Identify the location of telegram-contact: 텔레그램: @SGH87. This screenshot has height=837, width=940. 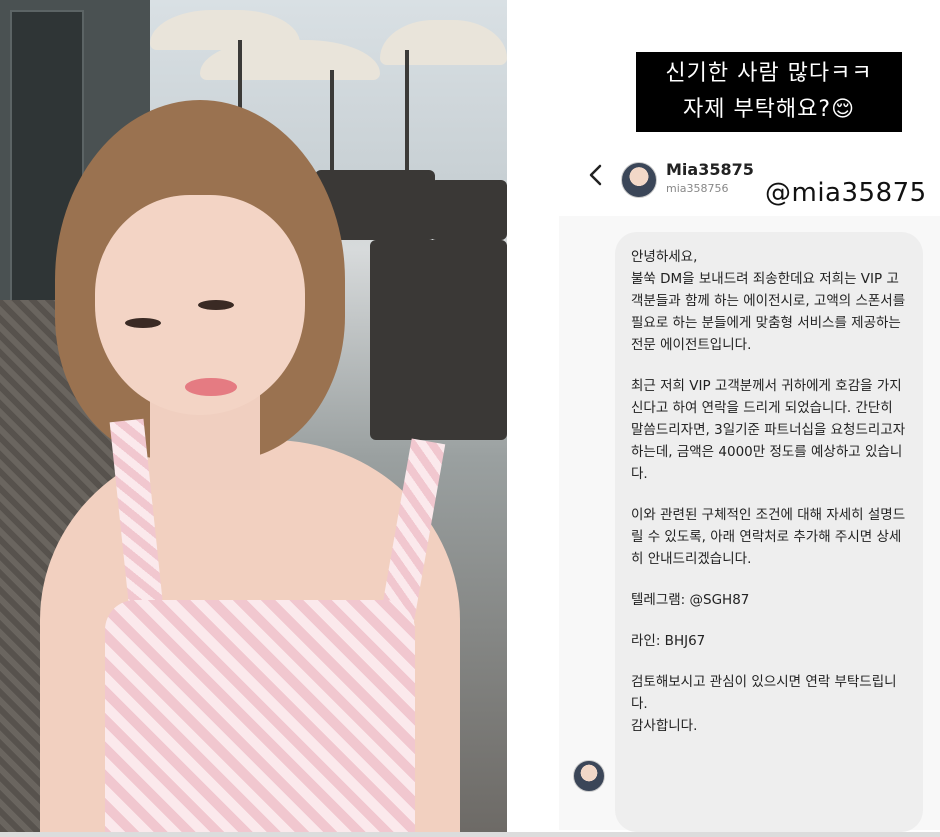
(690, 600).